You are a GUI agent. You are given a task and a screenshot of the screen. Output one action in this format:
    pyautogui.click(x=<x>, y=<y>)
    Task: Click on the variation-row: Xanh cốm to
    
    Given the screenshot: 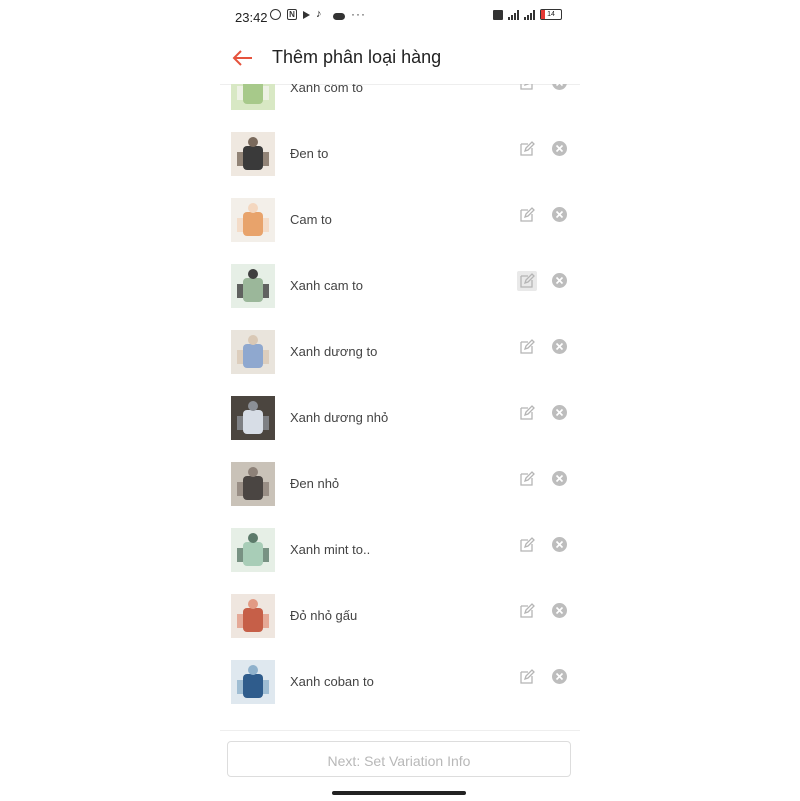 What is the action you would take?
    pyautogui.click(x=400, y=108)
    